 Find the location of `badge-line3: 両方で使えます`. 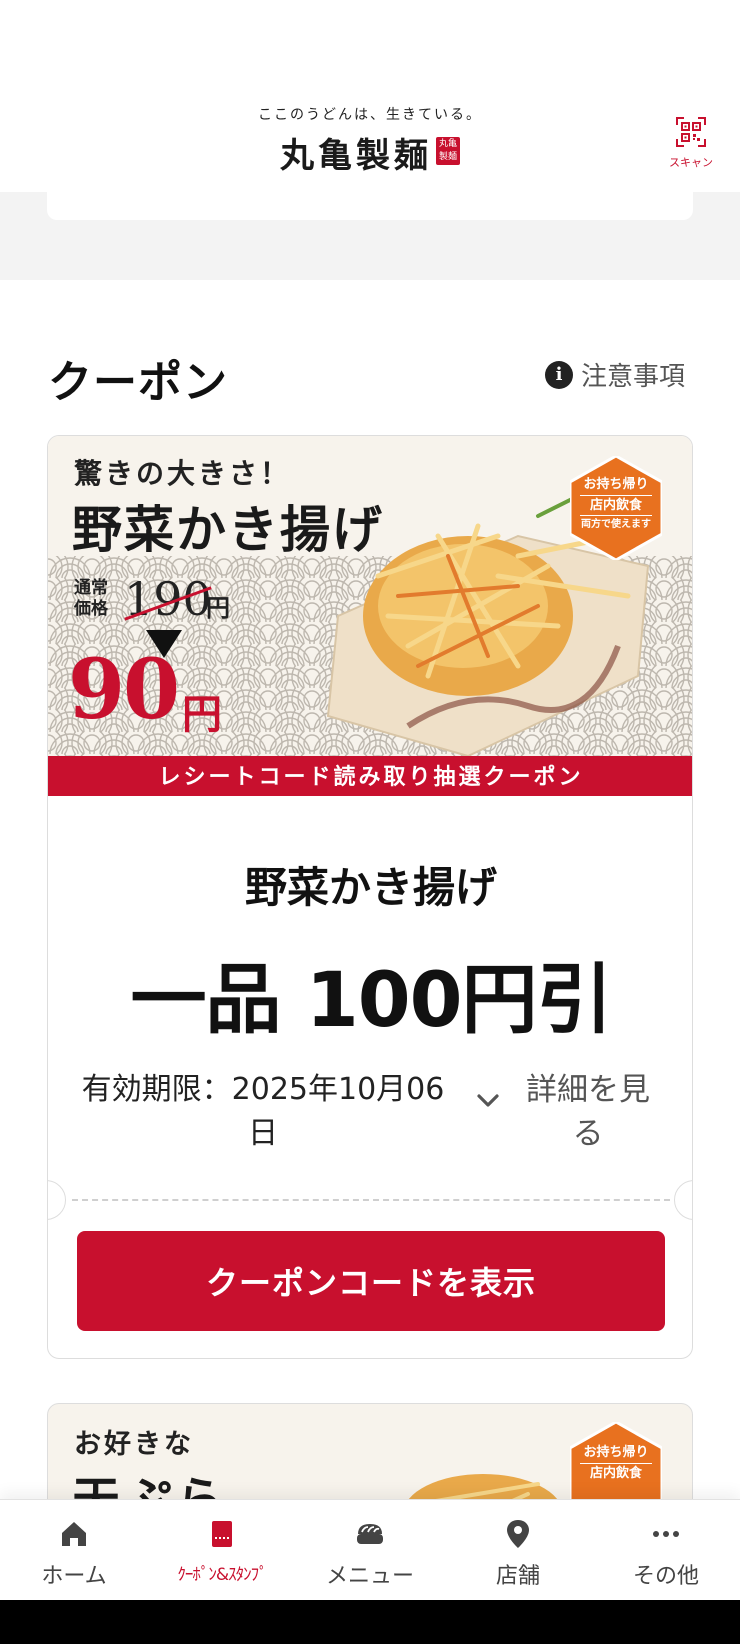

badge-line3: 両方で使えます is located at coordinates (616, 524).